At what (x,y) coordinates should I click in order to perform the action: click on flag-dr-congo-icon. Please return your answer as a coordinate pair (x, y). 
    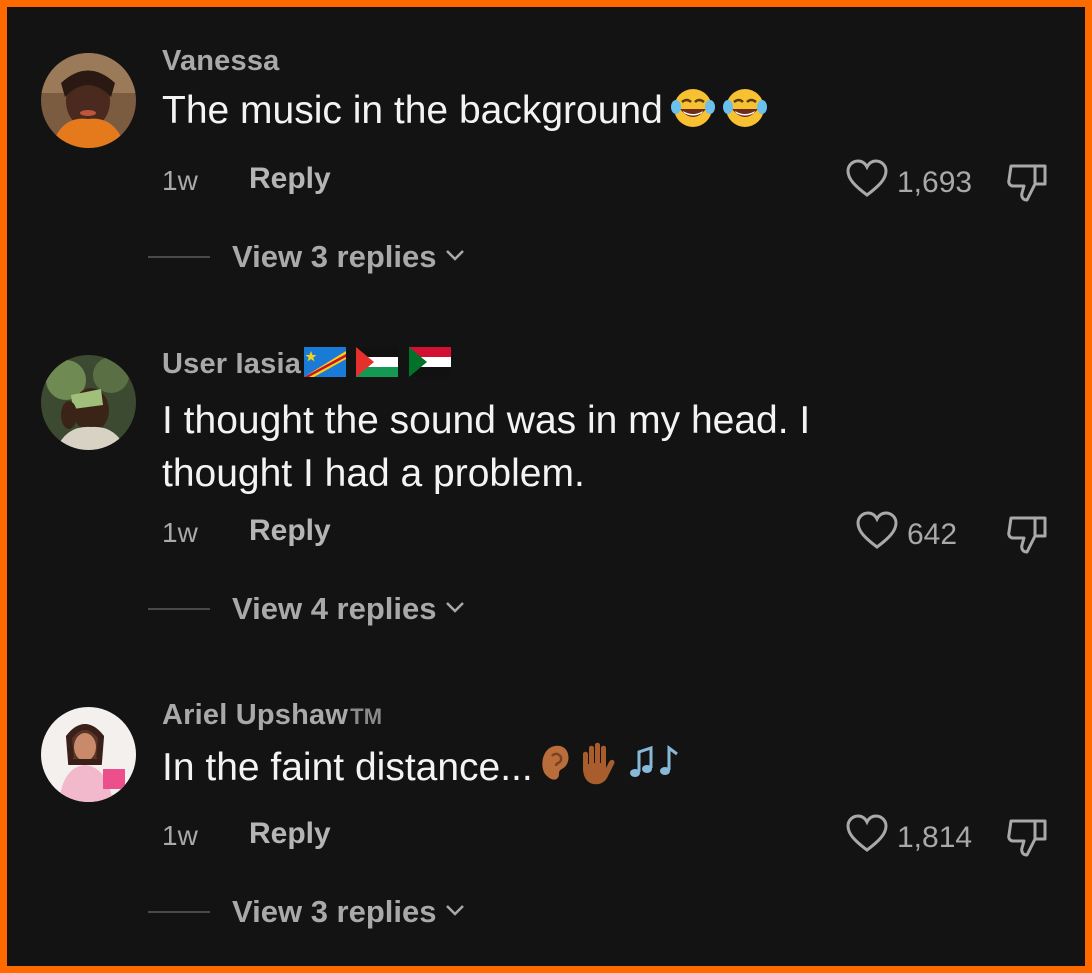
    Looking at the image, I should click on (325, 362).